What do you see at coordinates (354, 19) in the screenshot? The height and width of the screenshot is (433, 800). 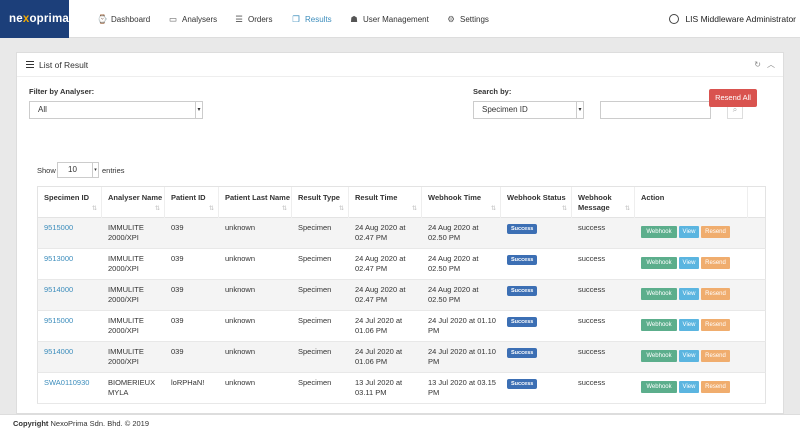 I see `users-icon: ☗` at bounding box center [354, 19].